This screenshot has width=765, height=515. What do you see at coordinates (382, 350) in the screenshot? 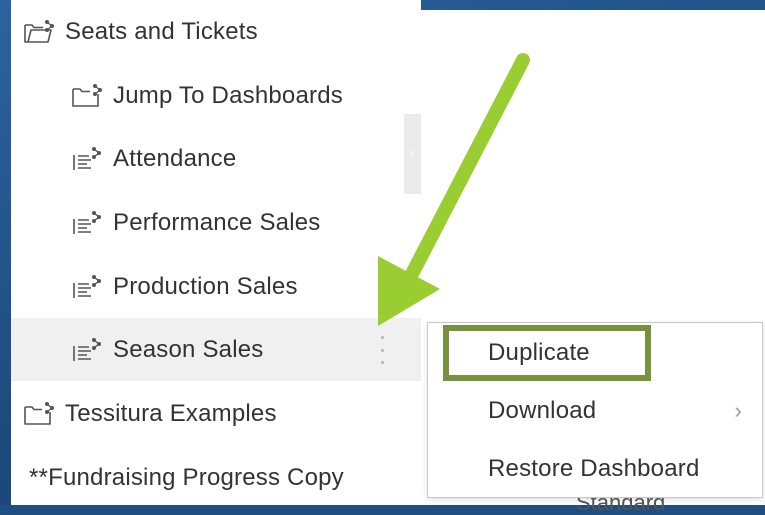
I see `more-options-icon` at bounding box center [382, 350].